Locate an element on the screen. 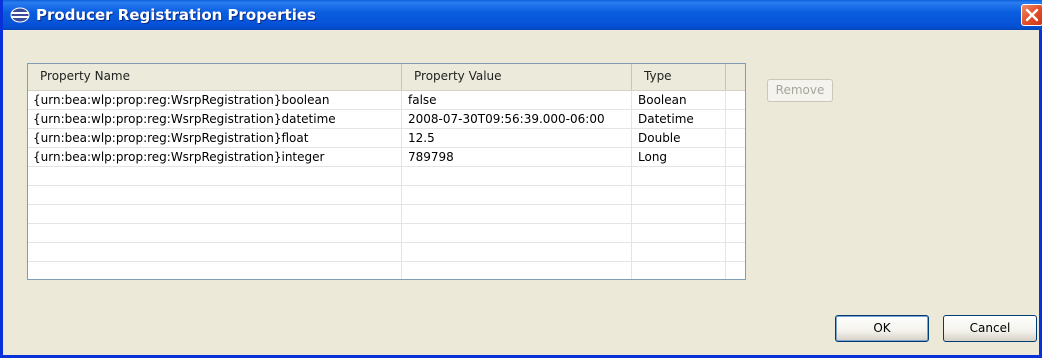  property-value-cell: 12.5 is located at coordinates (421, 138).